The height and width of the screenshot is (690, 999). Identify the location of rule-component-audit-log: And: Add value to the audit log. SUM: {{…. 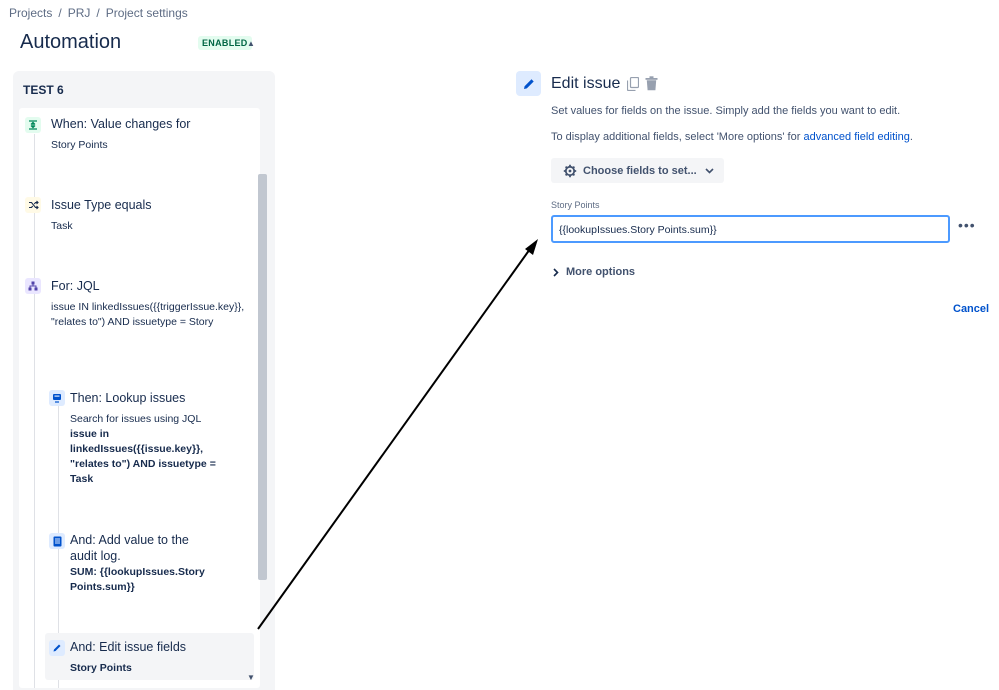
(148, 565).